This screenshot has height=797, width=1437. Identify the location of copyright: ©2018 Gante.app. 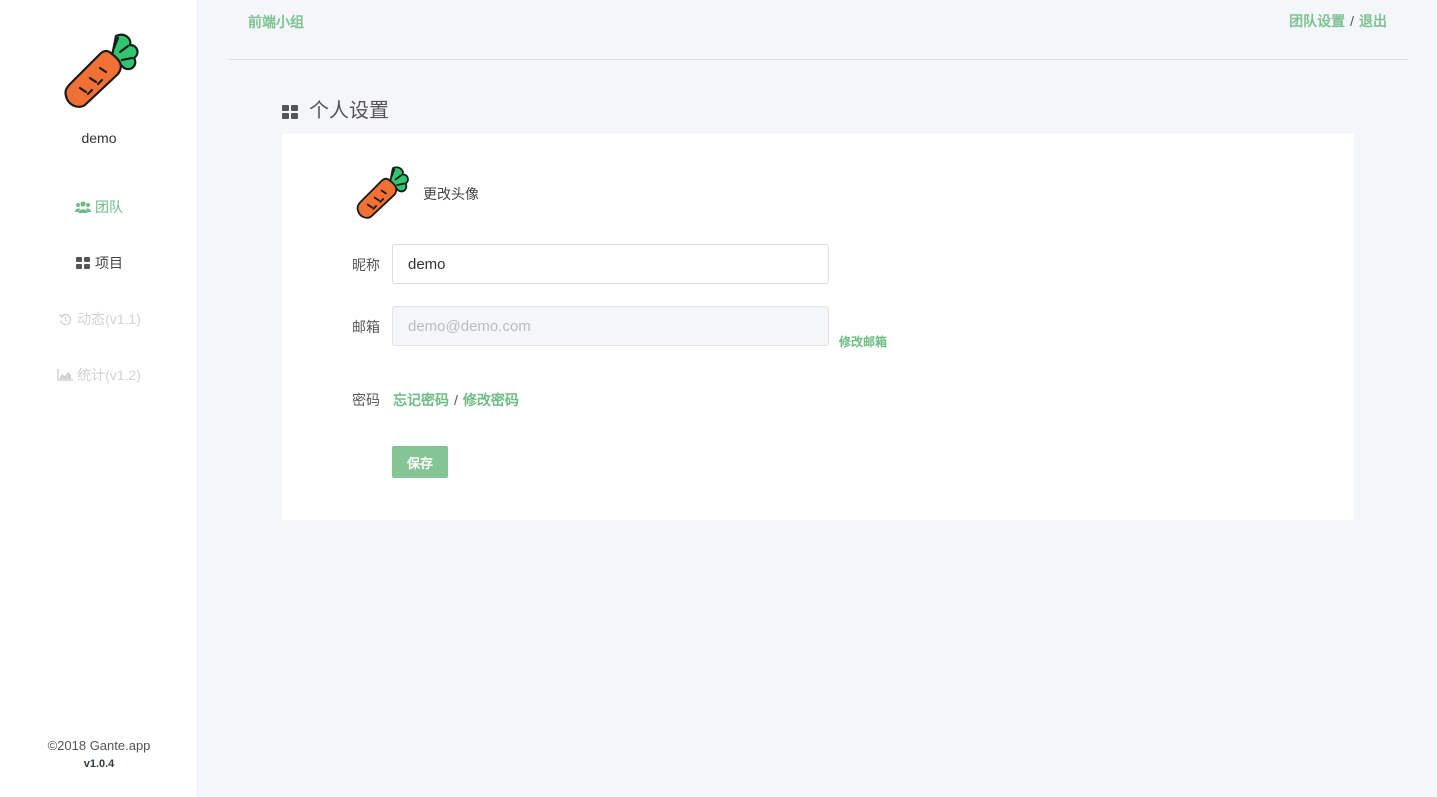
(99, 745).